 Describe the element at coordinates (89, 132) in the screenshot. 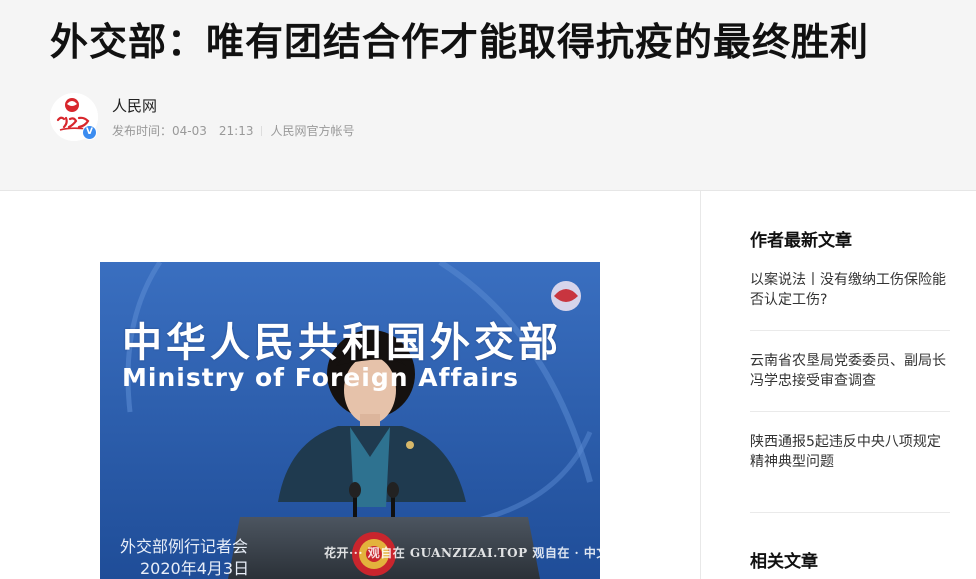

I see `verified-badge-icon: V` at that location.